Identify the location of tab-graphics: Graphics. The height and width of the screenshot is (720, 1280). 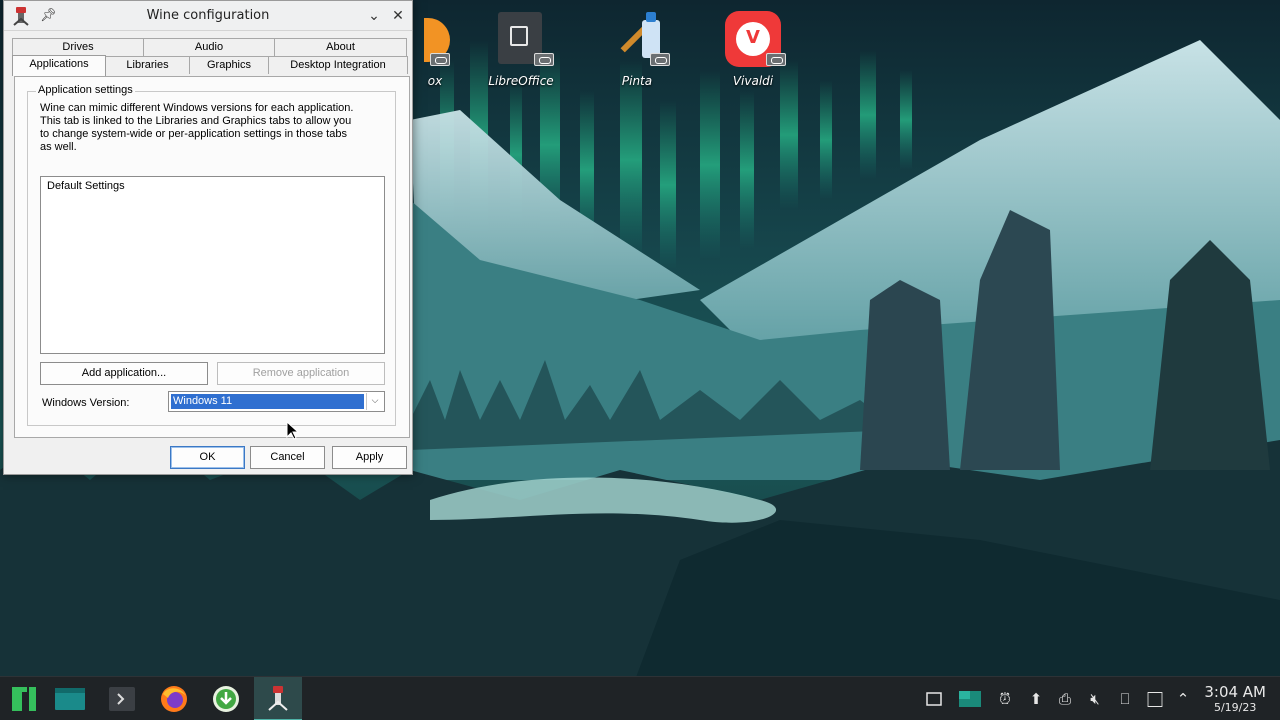
(229, 65).